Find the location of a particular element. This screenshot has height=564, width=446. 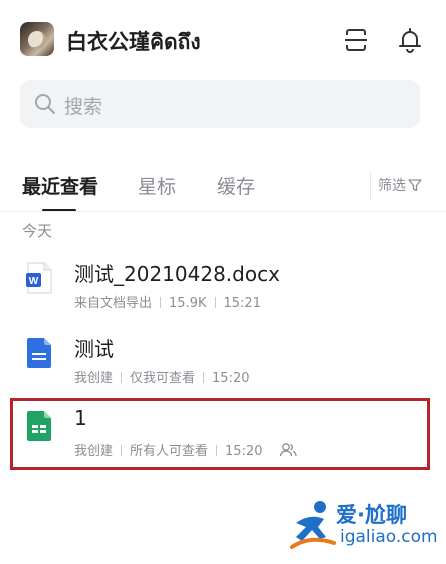

file-time: 15:20 is located at coordinates (231, 378).